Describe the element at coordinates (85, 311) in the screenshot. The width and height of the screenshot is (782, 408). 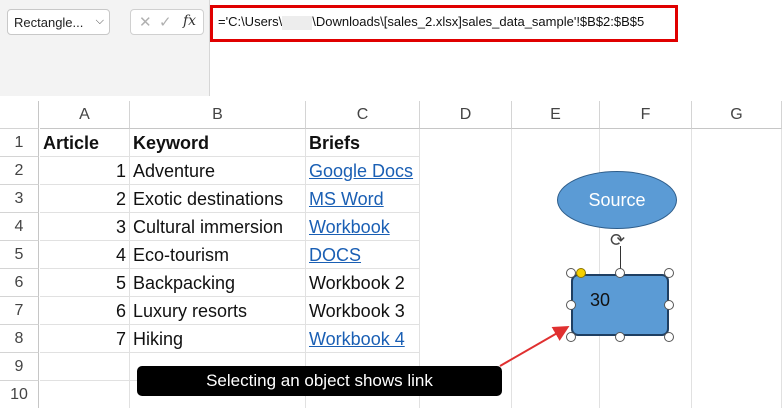
I see `cell-a7: 6` at that location.